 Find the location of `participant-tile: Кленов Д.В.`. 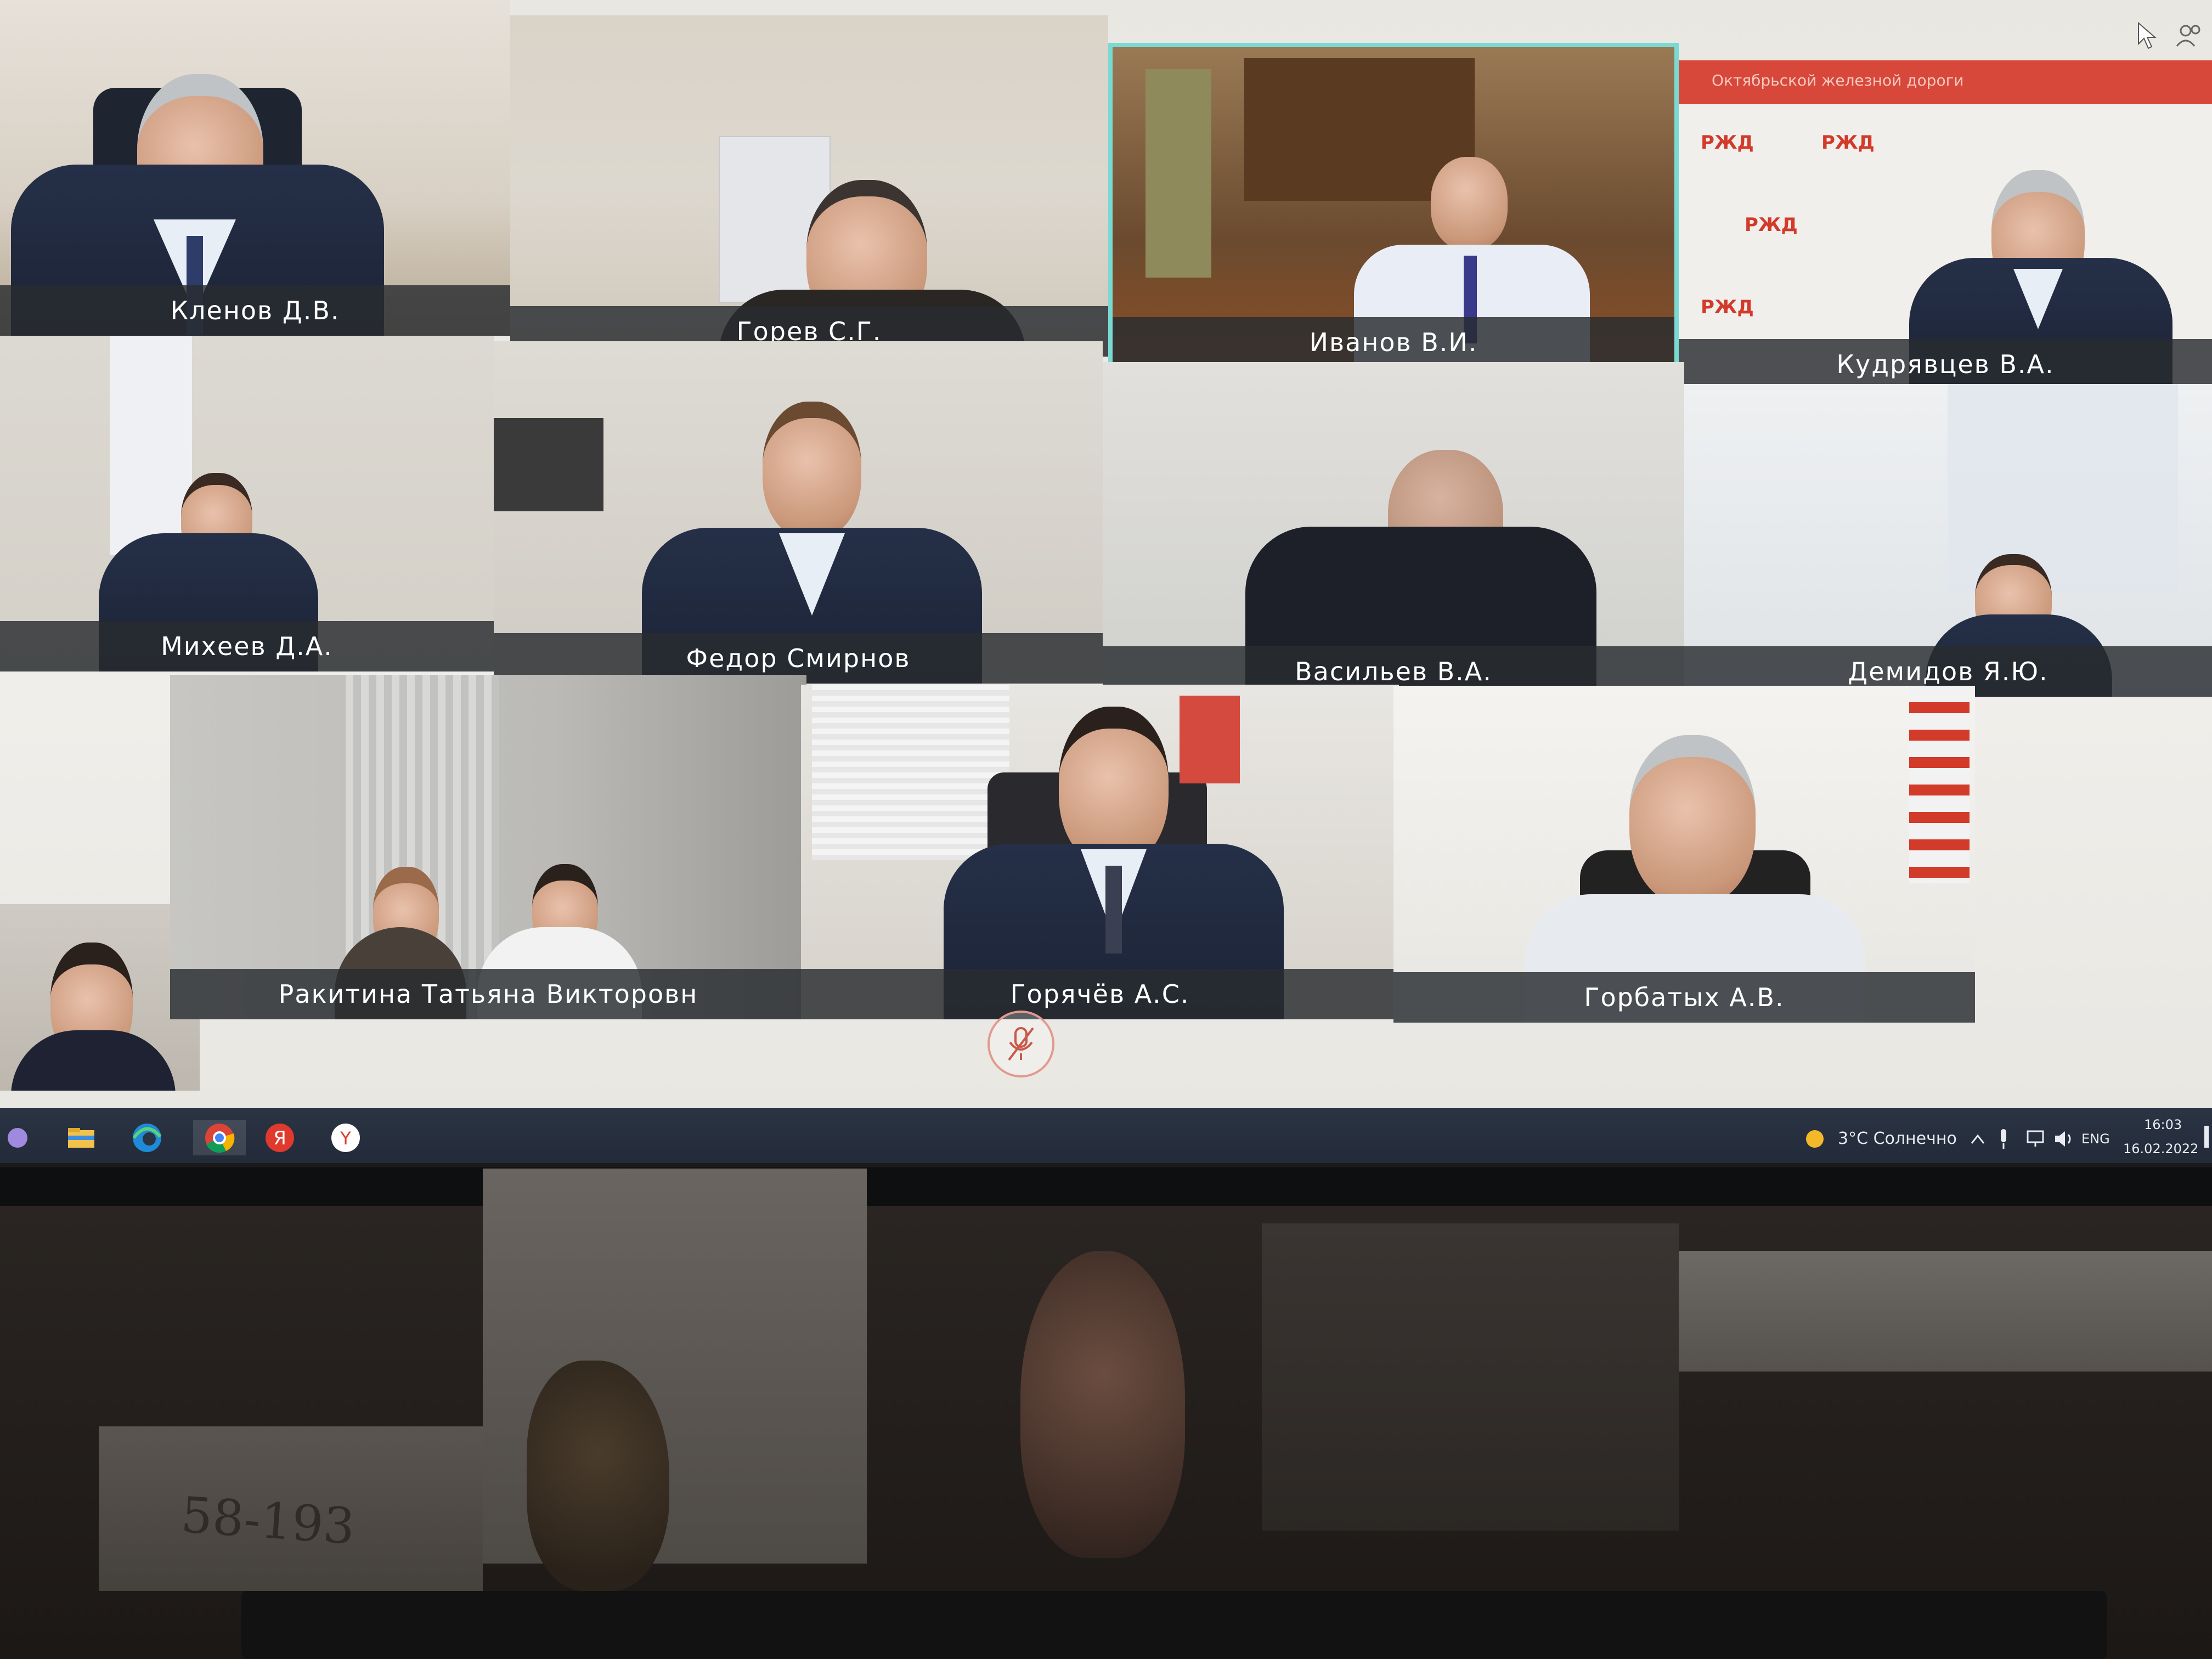

participant-tile: Кленов Д.В. is located at coordinates (255, 168).